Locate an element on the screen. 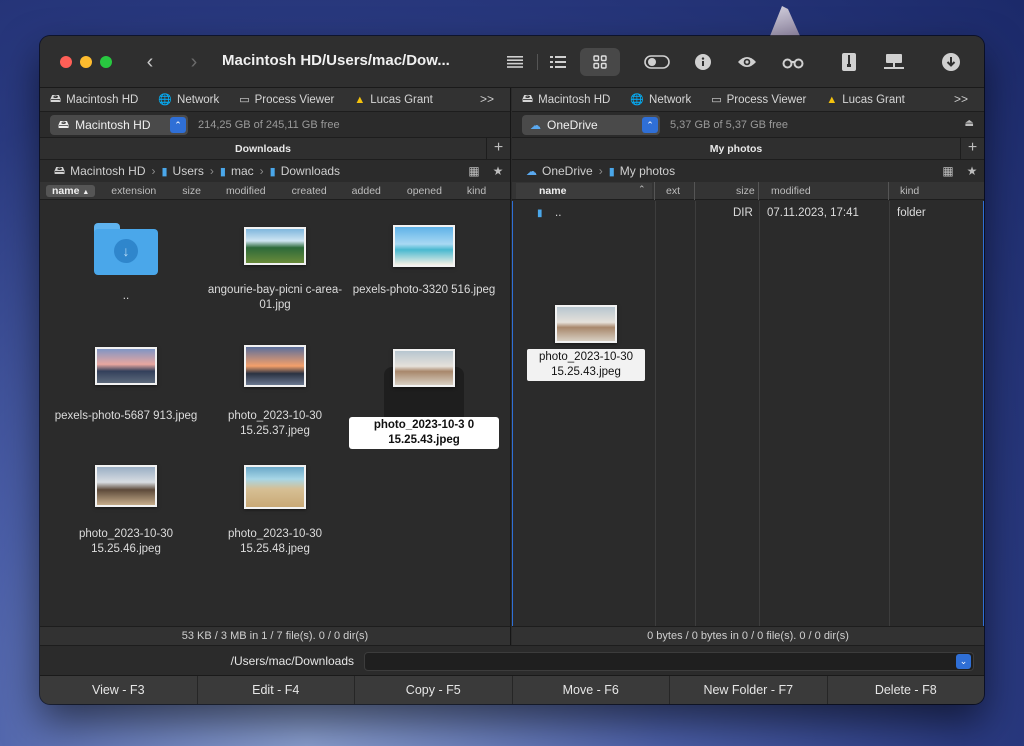  eject-icon: ⏏ is located at coordinates (969, 123).